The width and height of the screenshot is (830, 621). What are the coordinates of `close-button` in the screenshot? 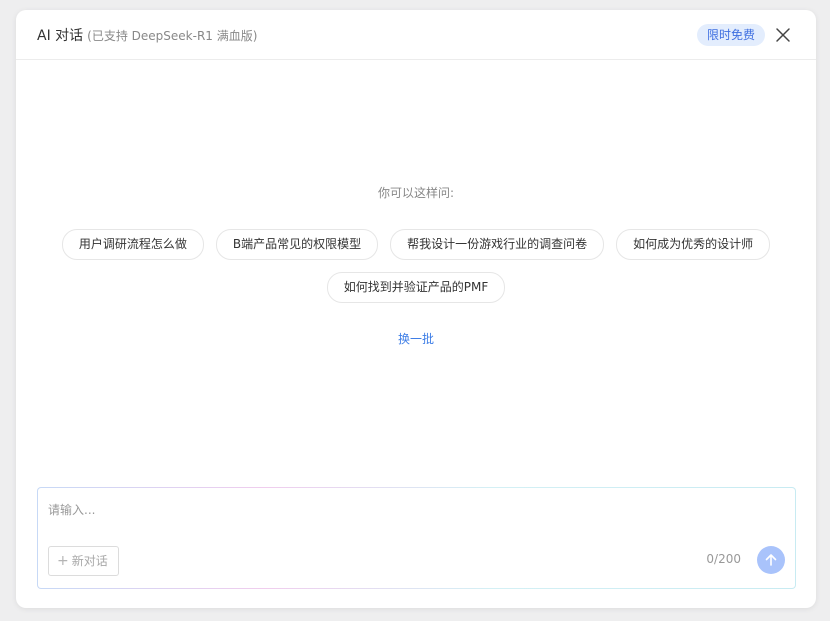 It's located at (783, 35).